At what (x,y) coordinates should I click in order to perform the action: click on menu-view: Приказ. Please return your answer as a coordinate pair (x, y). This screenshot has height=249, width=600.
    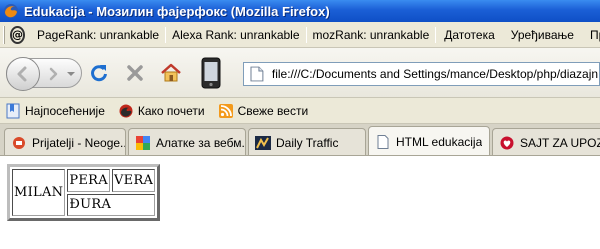
    Looking at the image, I should click on (591, 35).